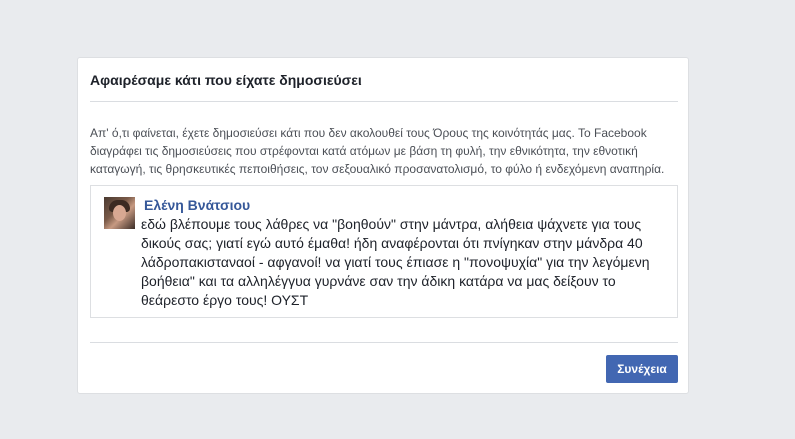  Describe the element at coordinates (384, 342) in the screenshot. I see `footer-divider` at that location.